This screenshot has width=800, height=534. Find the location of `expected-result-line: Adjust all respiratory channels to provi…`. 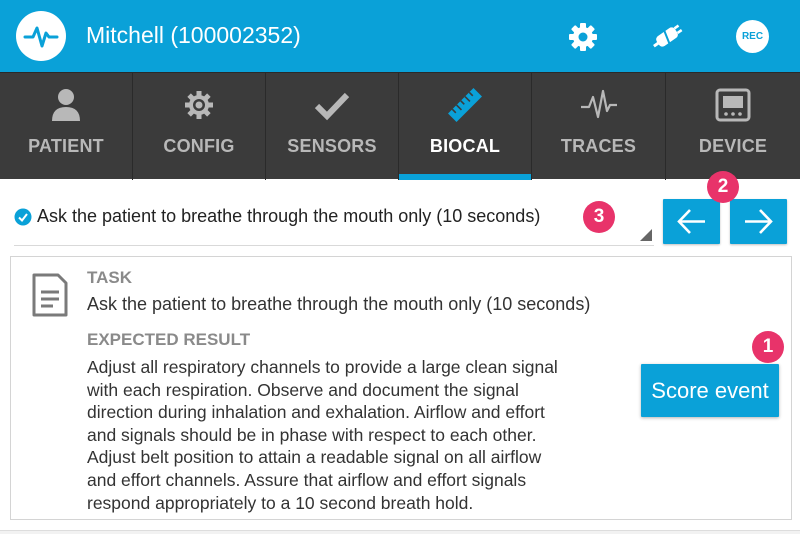

expected-result-line: Adjust all respiratory channels to provi… is located at coordinates (322, 367).